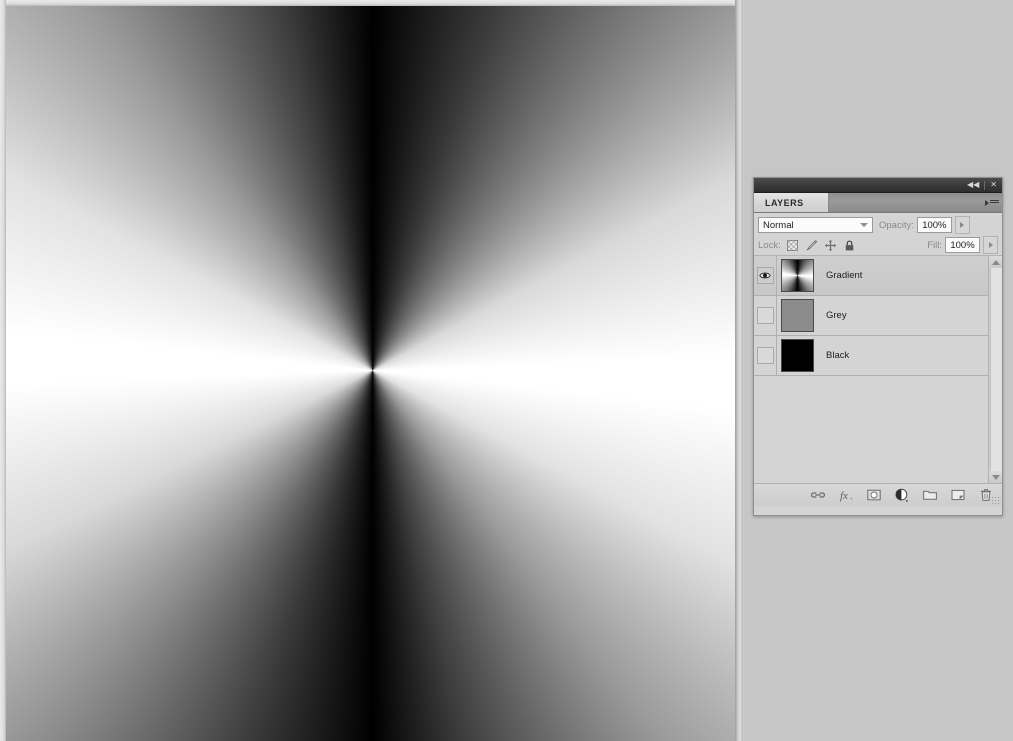  Describe the element at coordinates (878, 203) in the screenshot. I see `panel-tabstrip: LAYERS` at that location.